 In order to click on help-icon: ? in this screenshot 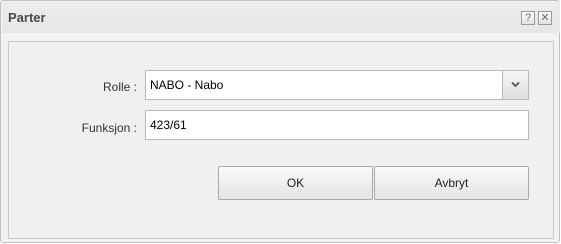, I will do `click(528, 18)`.